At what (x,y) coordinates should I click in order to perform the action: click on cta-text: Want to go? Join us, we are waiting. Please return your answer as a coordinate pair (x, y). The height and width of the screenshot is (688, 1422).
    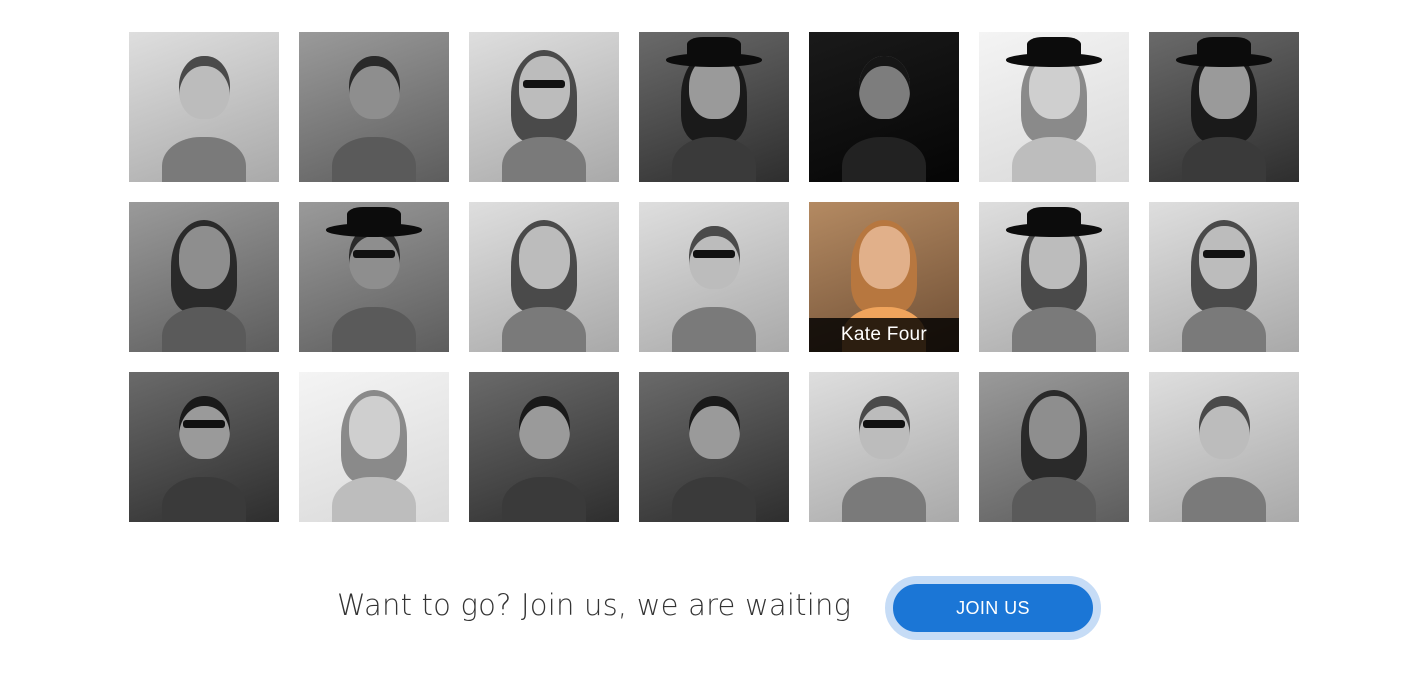
    Looking at the image, I should click on (594, 605).